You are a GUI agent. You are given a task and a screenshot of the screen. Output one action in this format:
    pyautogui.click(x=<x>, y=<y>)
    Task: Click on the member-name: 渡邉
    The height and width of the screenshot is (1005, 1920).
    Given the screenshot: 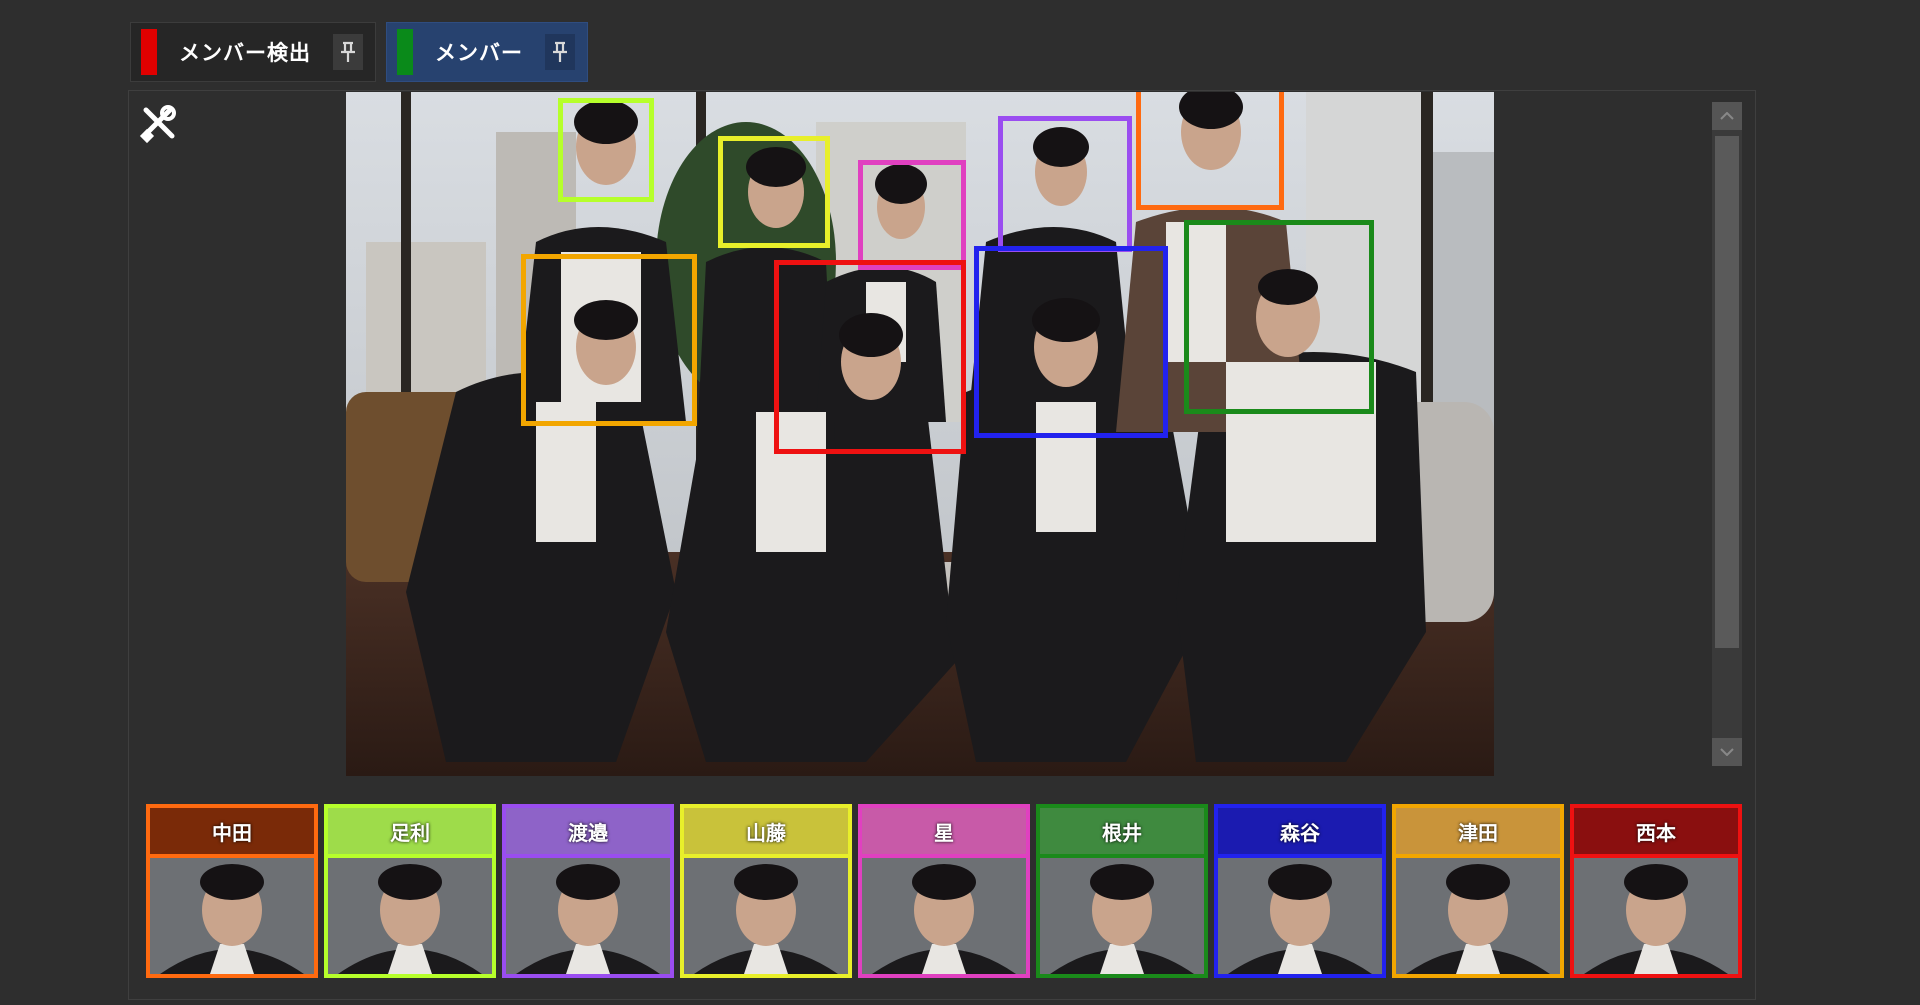 What is the action you would take?
    pyautogui.click(x=588, y=832)
    